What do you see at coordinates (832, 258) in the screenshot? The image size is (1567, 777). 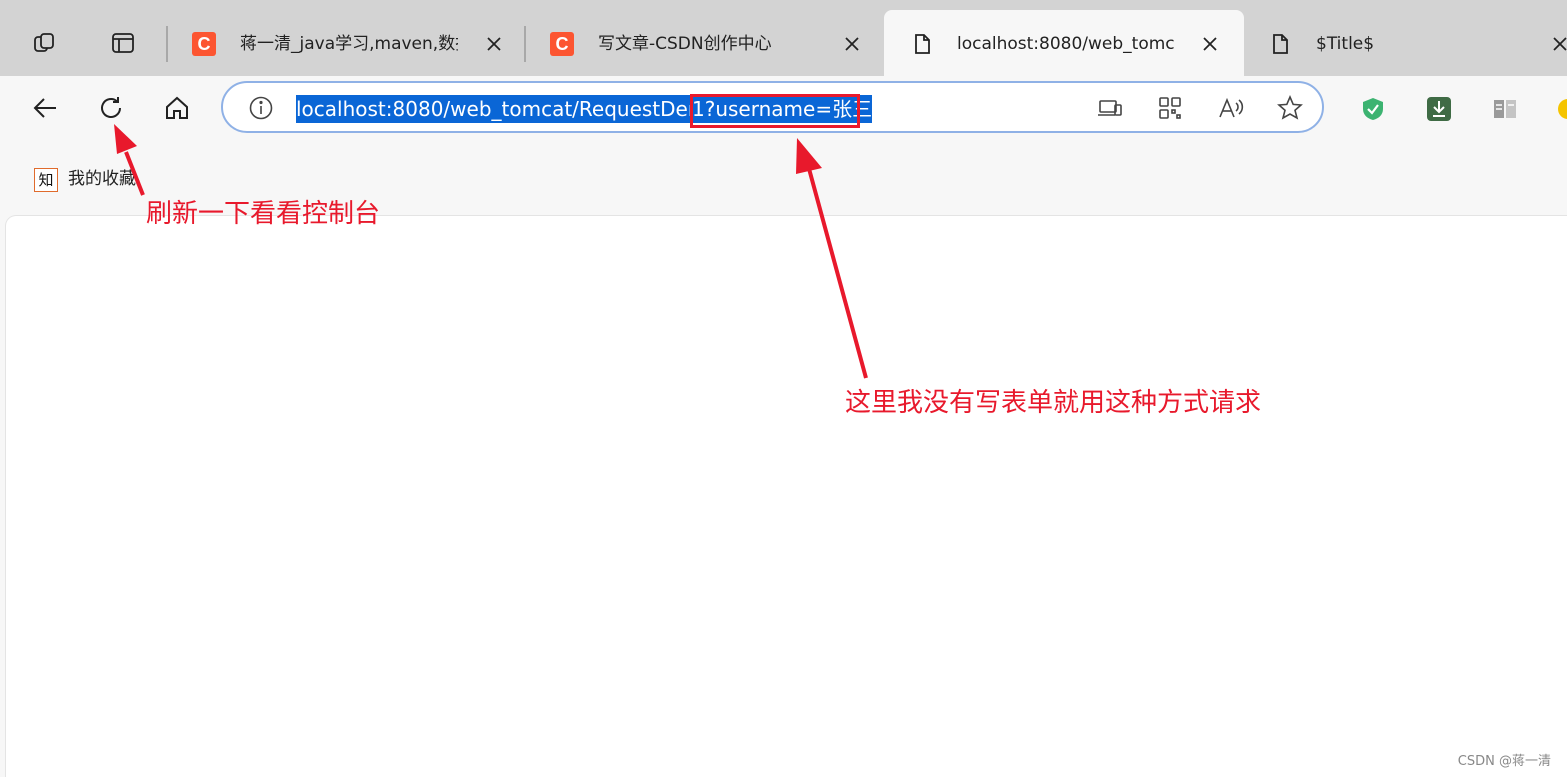 I see `query-arrow` at bounding box center [832, 258].